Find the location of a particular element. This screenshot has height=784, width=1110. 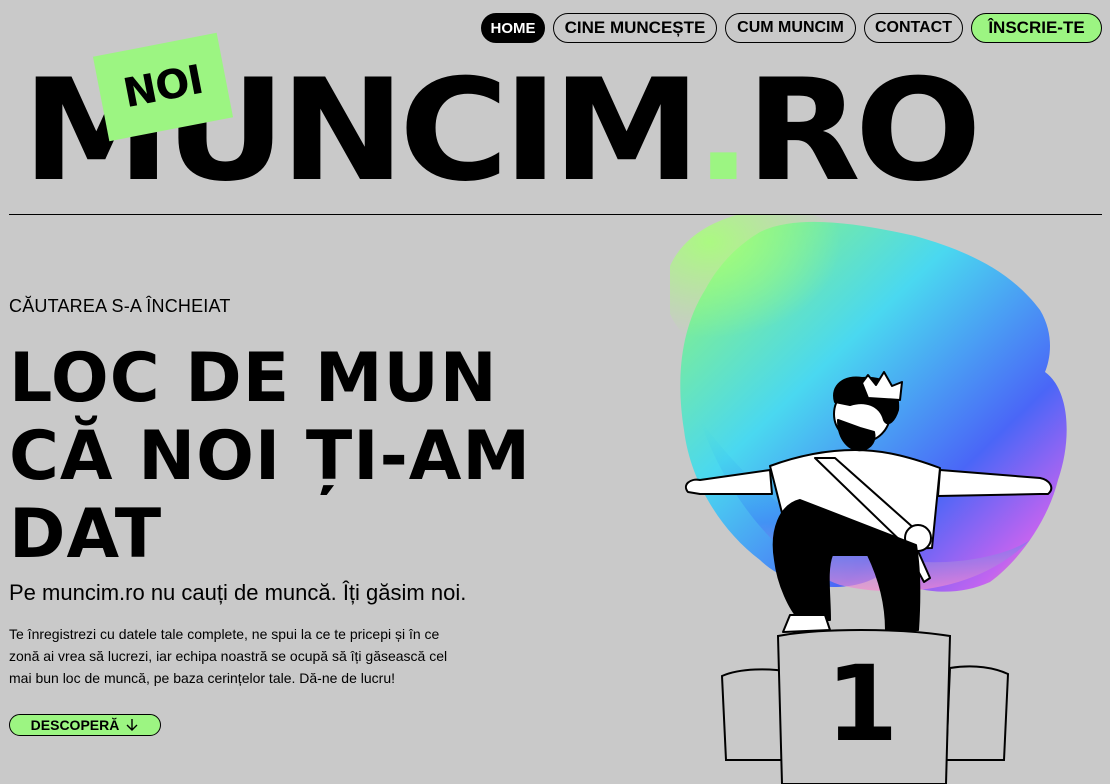

headline-line-2: CĂ NOI ȚI-AM is located at coordinates (270, 456).